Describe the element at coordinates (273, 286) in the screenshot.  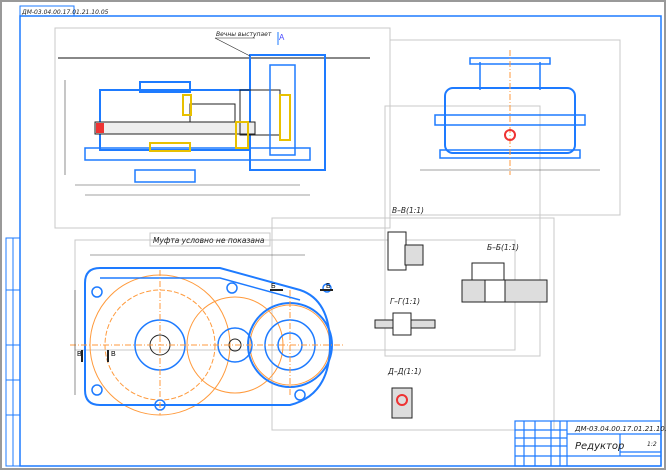
I see `section-b-mark-left: Б` at that location.